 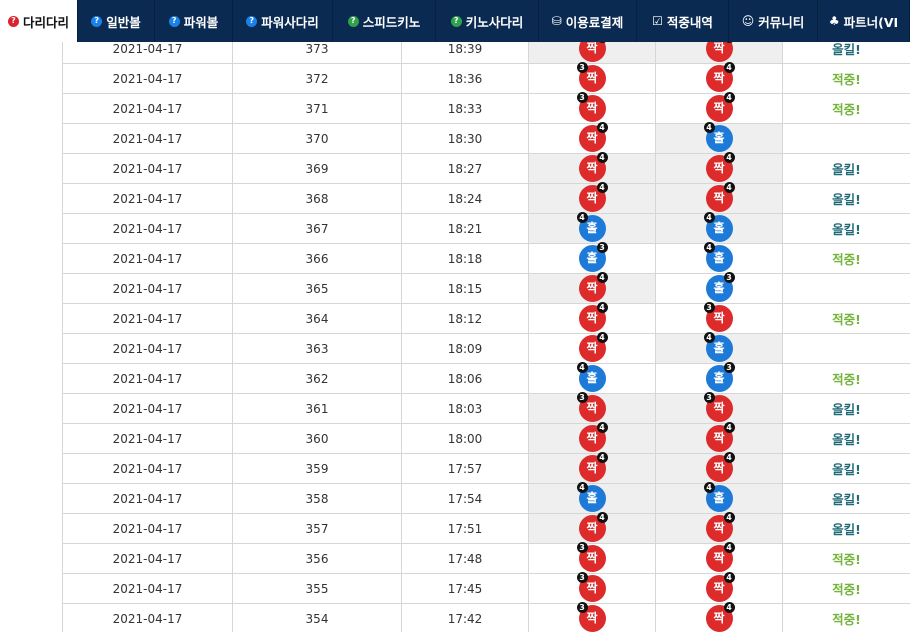 I want to click on pick-cell-1: 짝4, so click(x=592, y=528).